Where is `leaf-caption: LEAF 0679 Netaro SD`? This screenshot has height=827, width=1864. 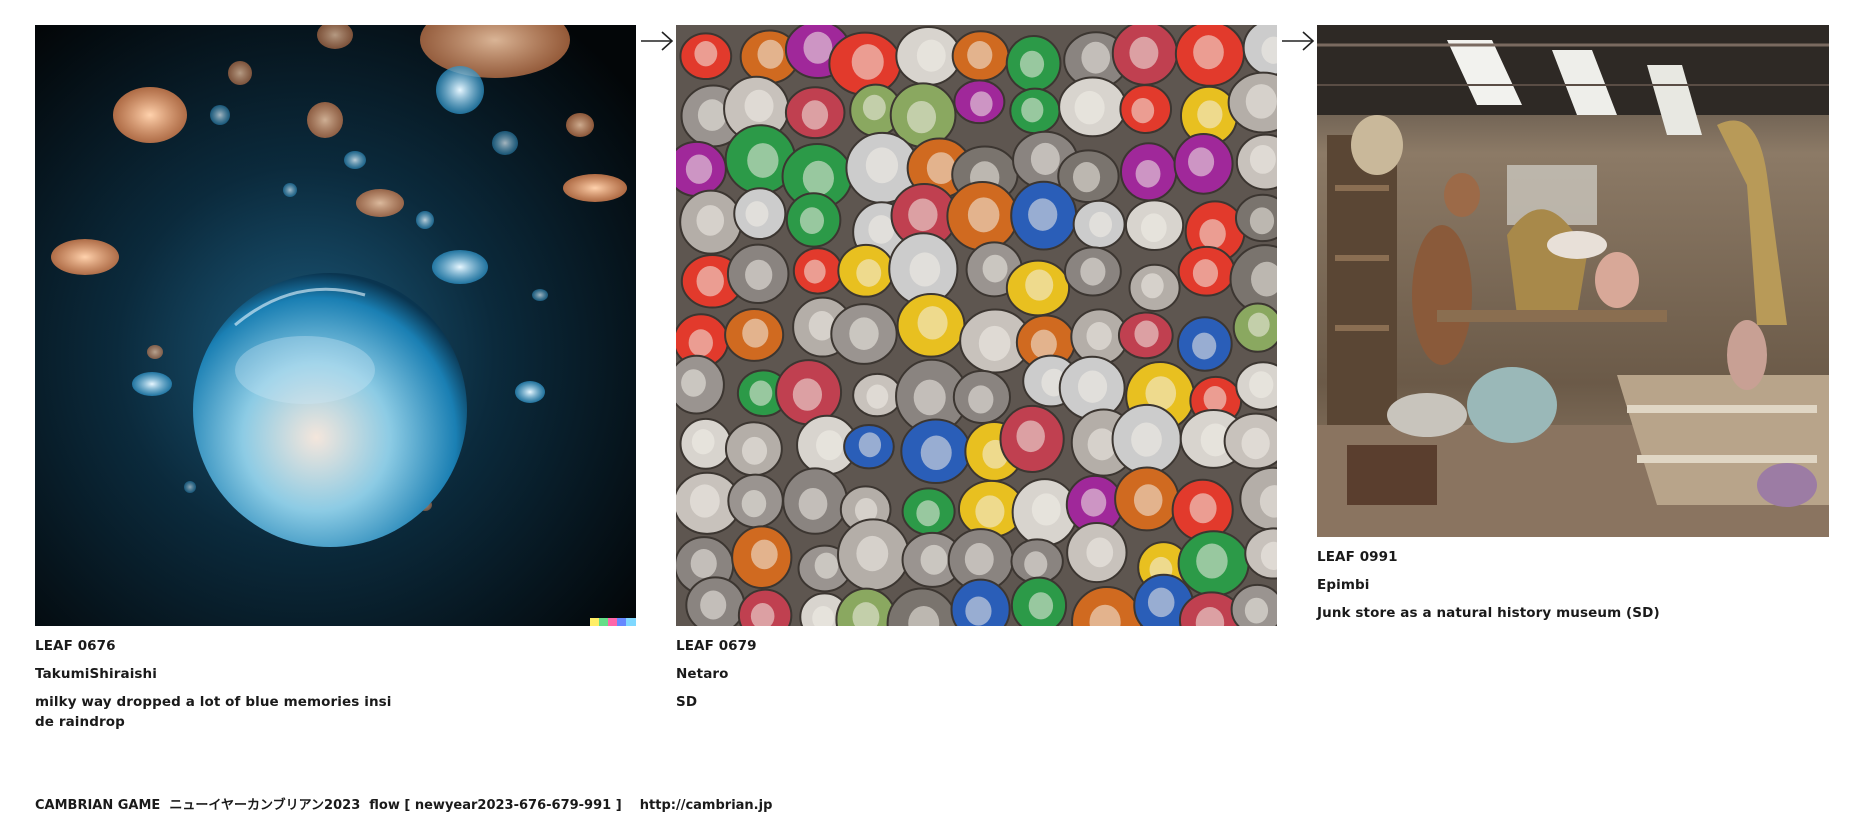 leaf-caption: LEAF 0679 Netaro SD is located at coordinates (976, 674).